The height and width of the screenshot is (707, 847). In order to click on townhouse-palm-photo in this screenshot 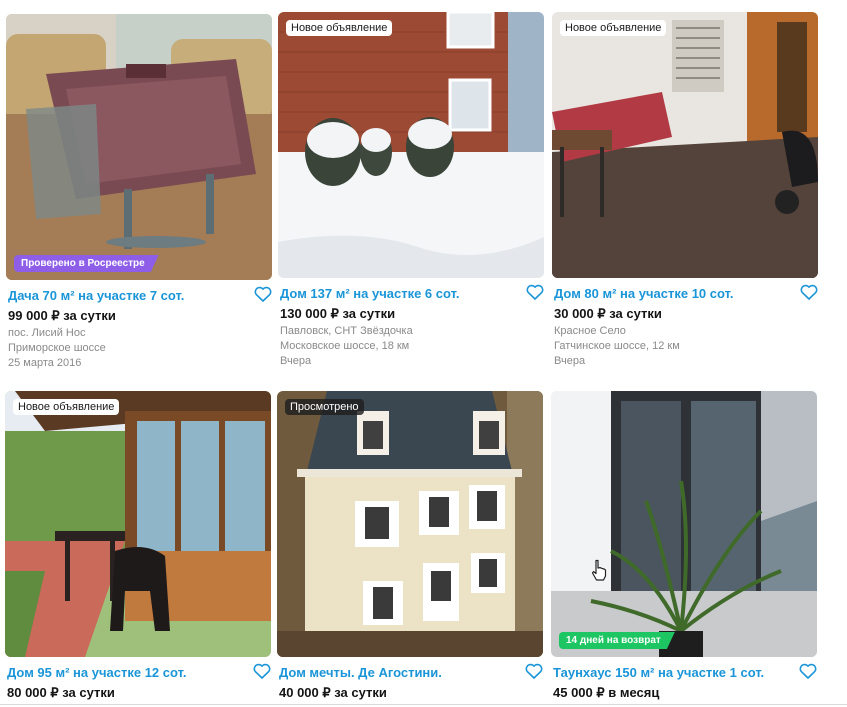, I will do `click(684, 524)`.